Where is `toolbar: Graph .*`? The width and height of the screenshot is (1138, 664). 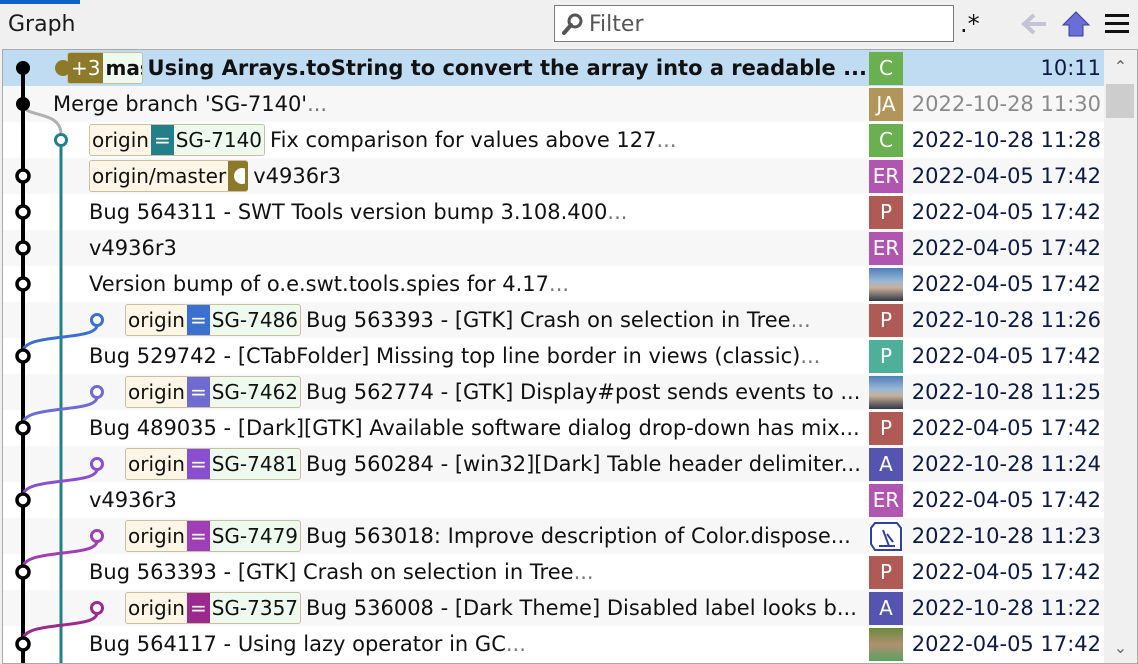 toolbar: Graph .* is located at coordinates (569, 24).